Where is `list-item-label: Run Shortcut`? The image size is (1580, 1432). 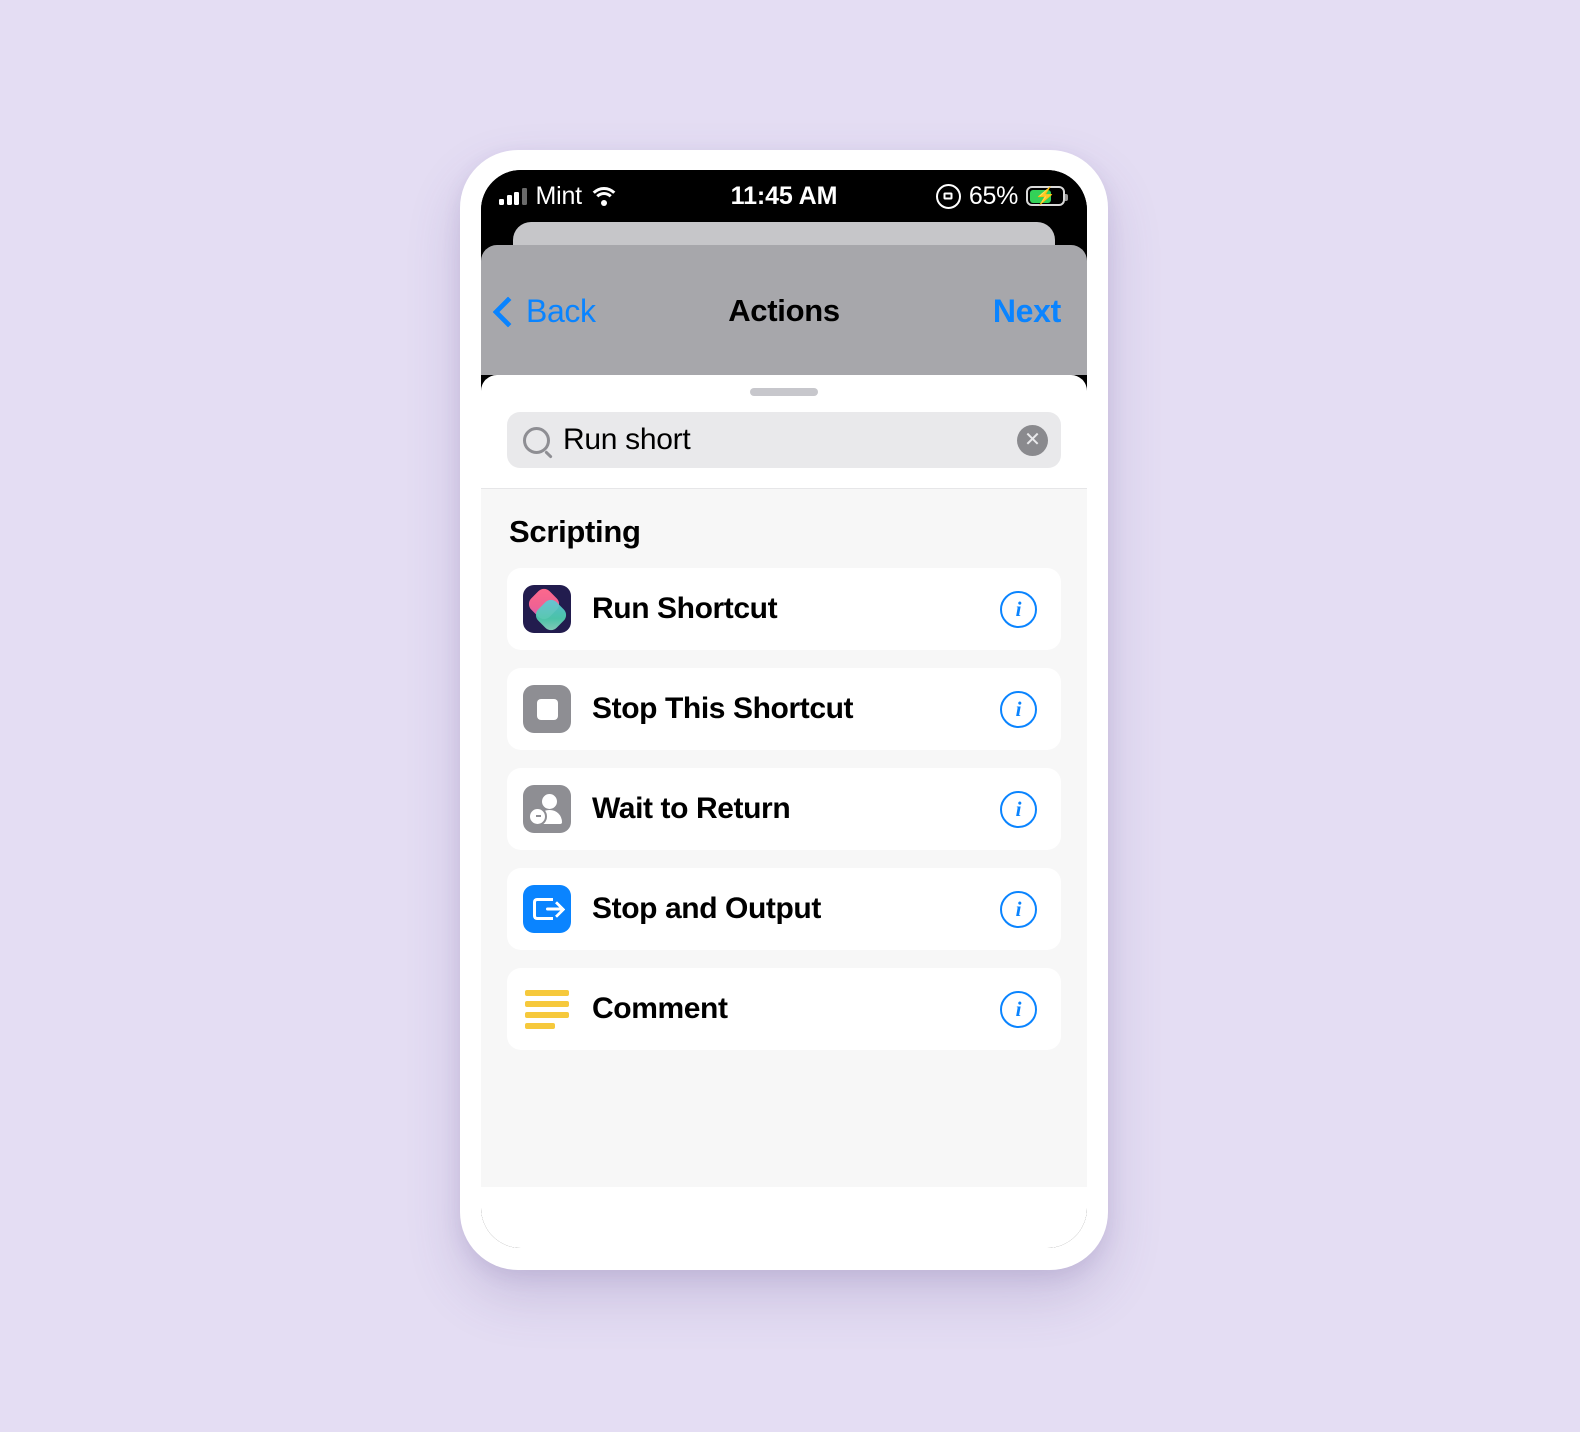 list-item-label: Run Shortcut is located at coordinates (685, 608).